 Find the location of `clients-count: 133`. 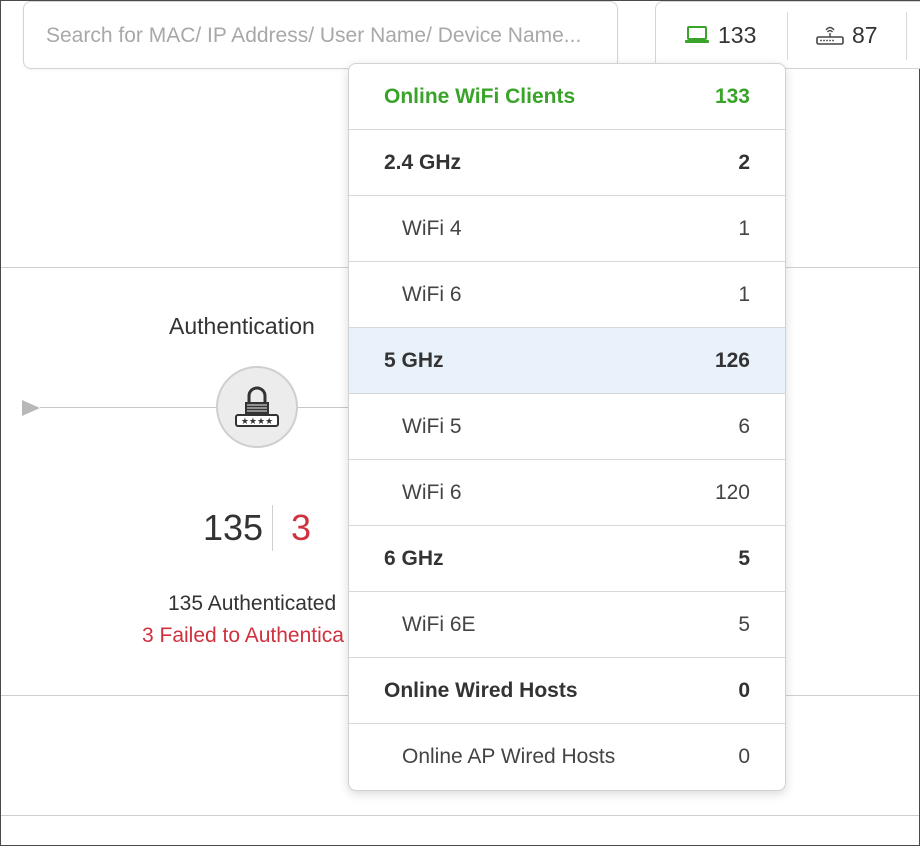

clients-count: 133 is located at coordinates (737, 34).